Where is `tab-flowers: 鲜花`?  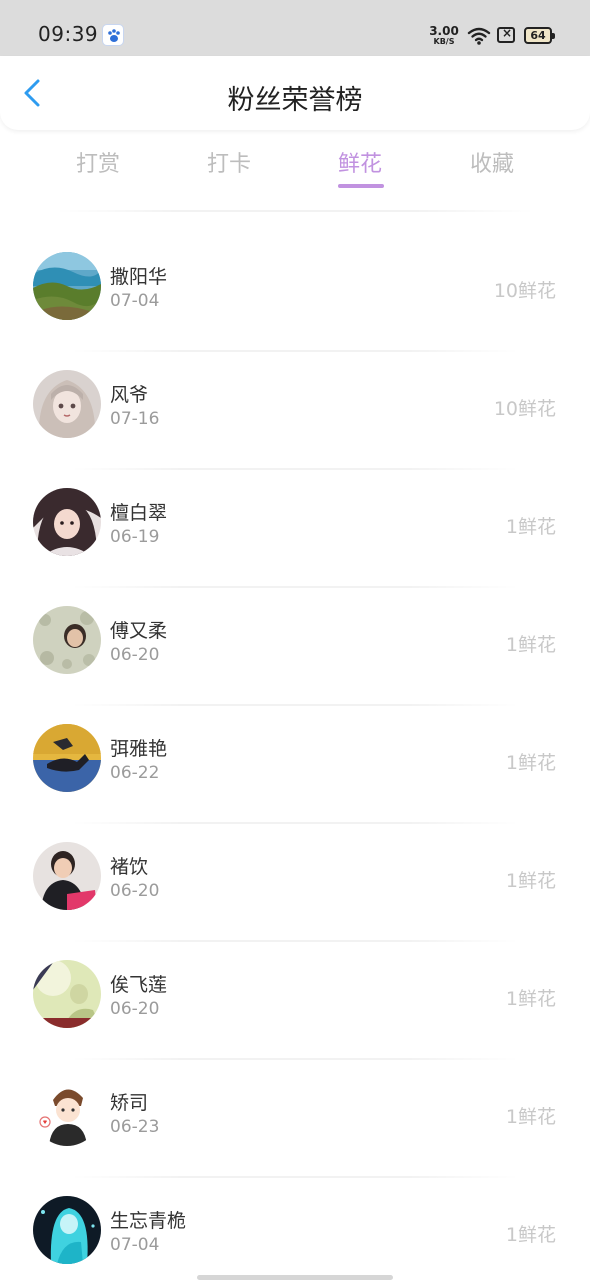
tab-flowers: 鲜花 is located at coordinates (360, 162).